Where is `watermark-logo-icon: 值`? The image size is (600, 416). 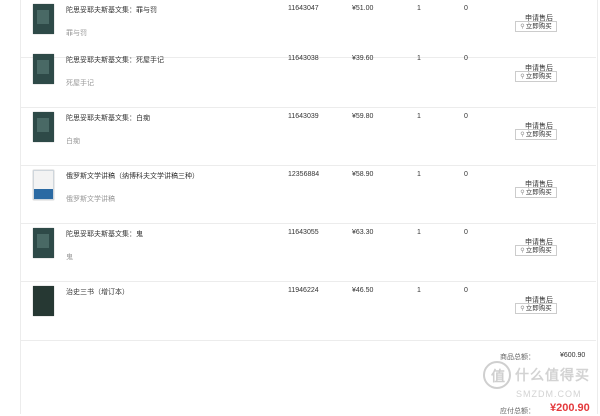 watermark-logo-icon: 值 is located at coordinates (497, 375).